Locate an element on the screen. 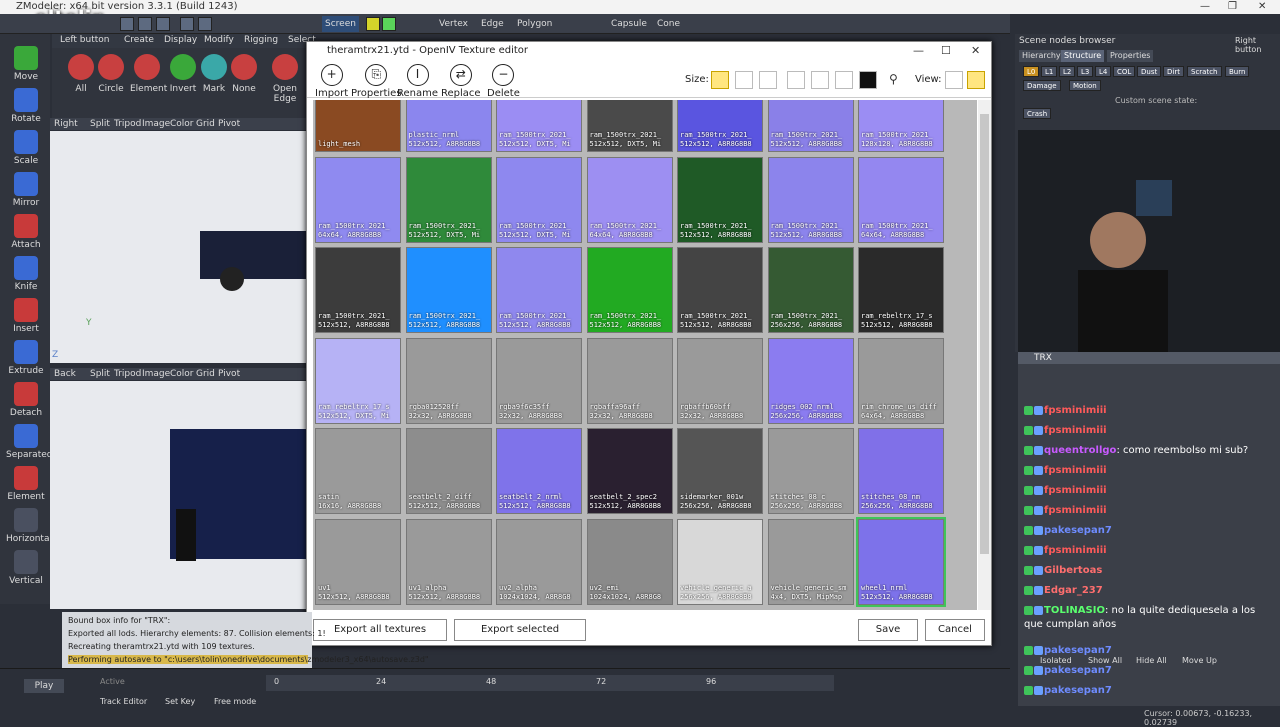 The height and width of the screenshot is (727, 1280). tool-vertical: Vertical is located at coordinates (26, 568).